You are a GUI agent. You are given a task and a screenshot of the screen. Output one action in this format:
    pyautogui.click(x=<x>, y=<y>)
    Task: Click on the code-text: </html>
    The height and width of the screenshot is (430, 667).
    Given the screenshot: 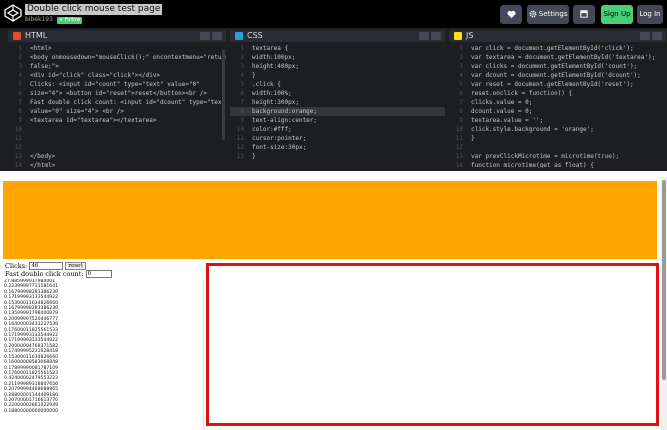 What is the action you would take?
    pyautogui.click(x=43, y=165)
    